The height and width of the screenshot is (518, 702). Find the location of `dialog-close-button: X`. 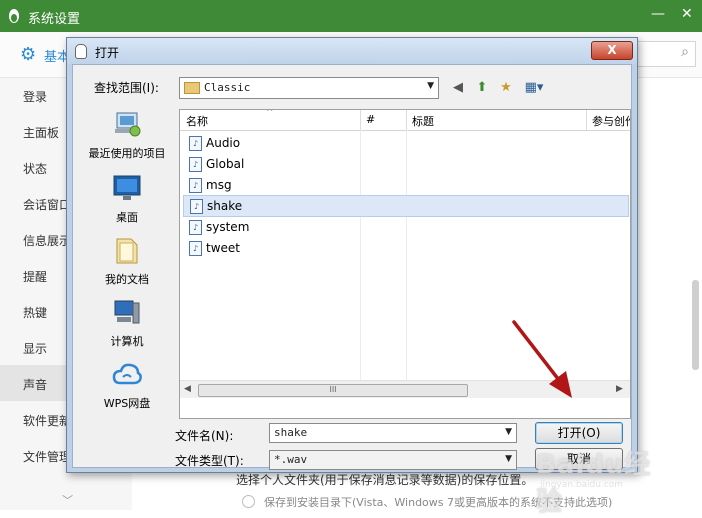

dialog-close-button: X is located at coordinates (612, 50).